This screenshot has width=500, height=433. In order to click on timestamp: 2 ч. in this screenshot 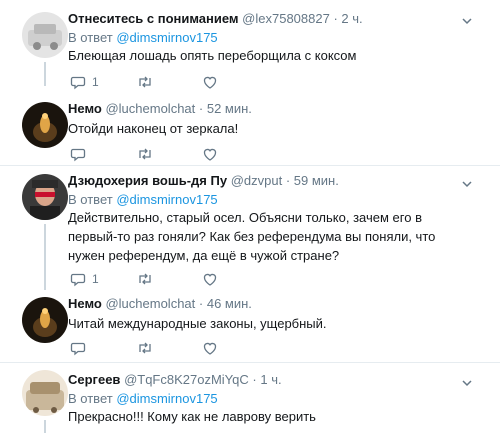, I will do `click(351, 18)`.